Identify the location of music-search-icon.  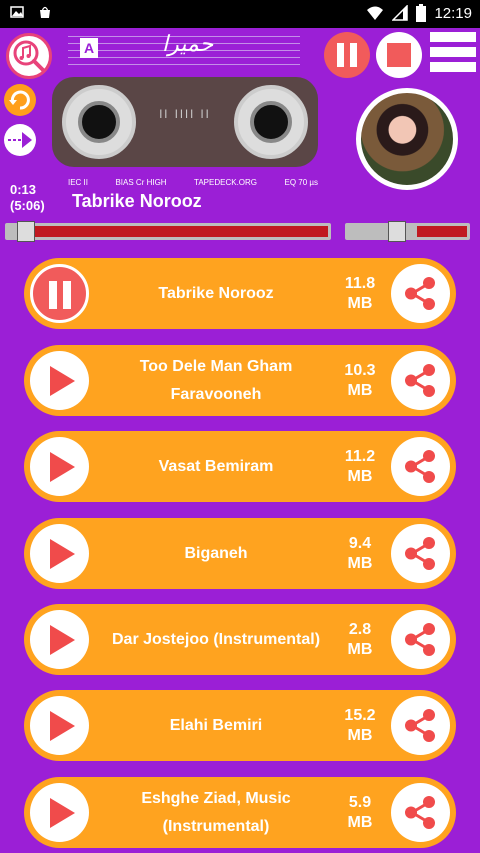
(29, 56).